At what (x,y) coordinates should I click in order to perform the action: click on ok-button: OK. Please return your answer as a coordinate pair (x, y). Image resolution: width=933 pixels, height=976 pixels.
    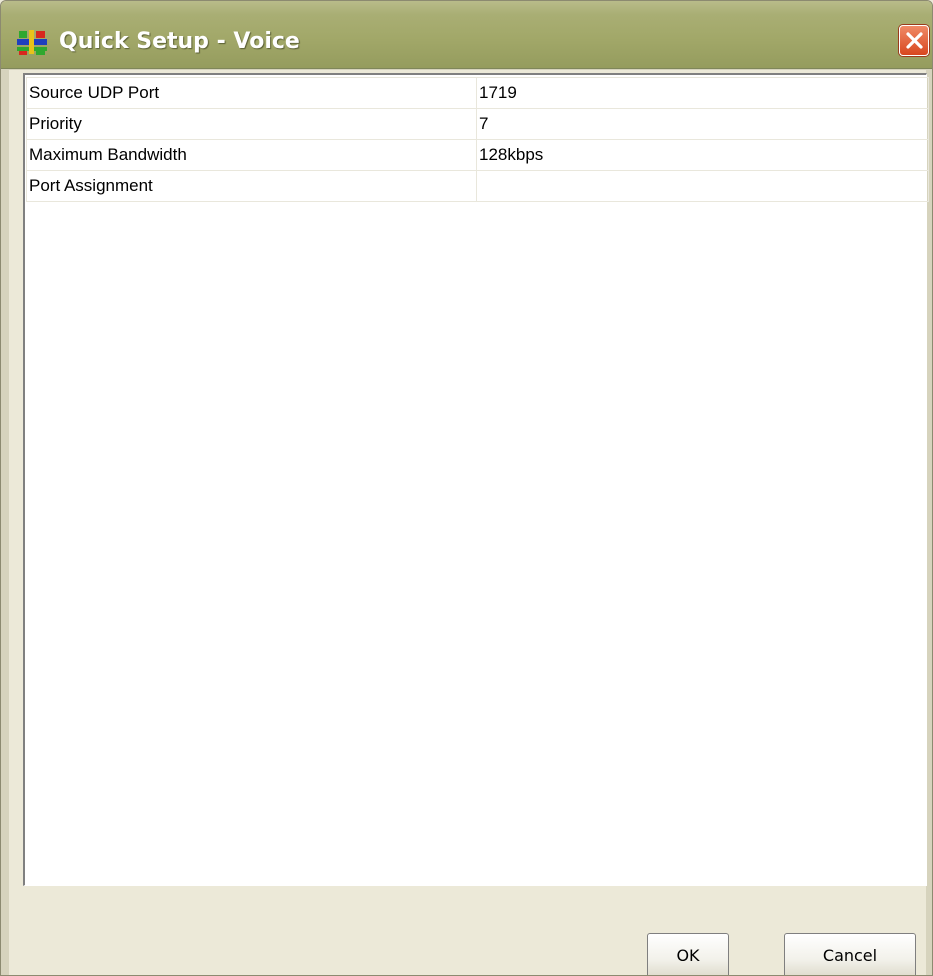
    Looking at the image, I should click on (688, 954).